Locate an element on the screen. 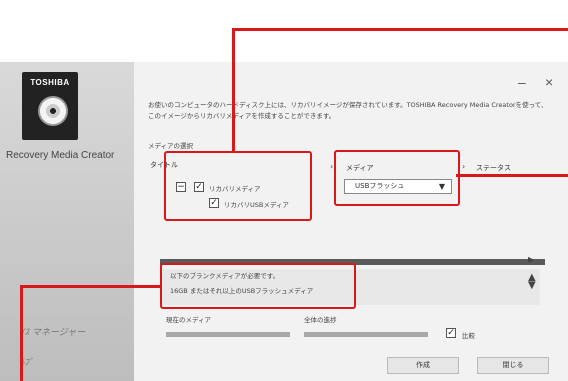  app-logo: TOSHIBA is located at coordinates (50, 106).